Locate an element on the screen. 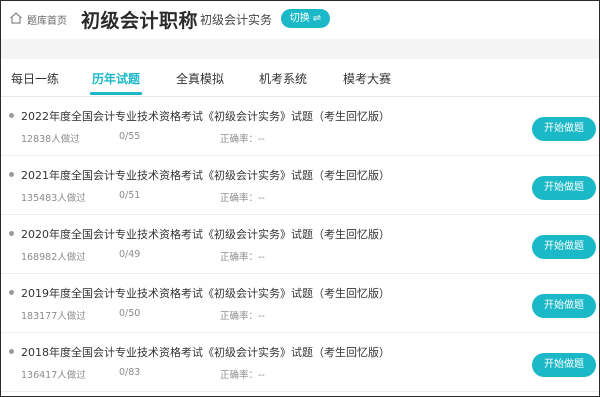 The image size is (600, 397). home-link: 题库首页 is located at coordinates (47, 19).